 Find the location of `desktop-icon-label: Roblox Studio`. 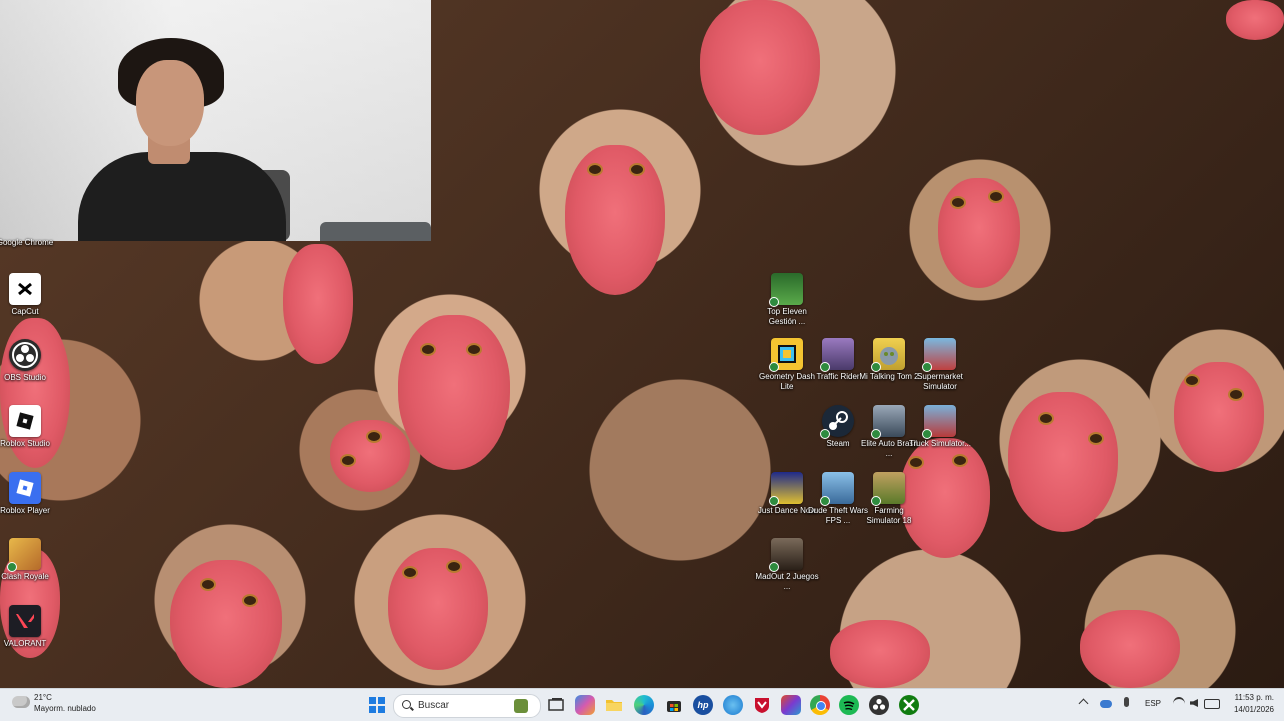

desktop-icon-label: Roblox Studio is located at coordinates (25, 443).